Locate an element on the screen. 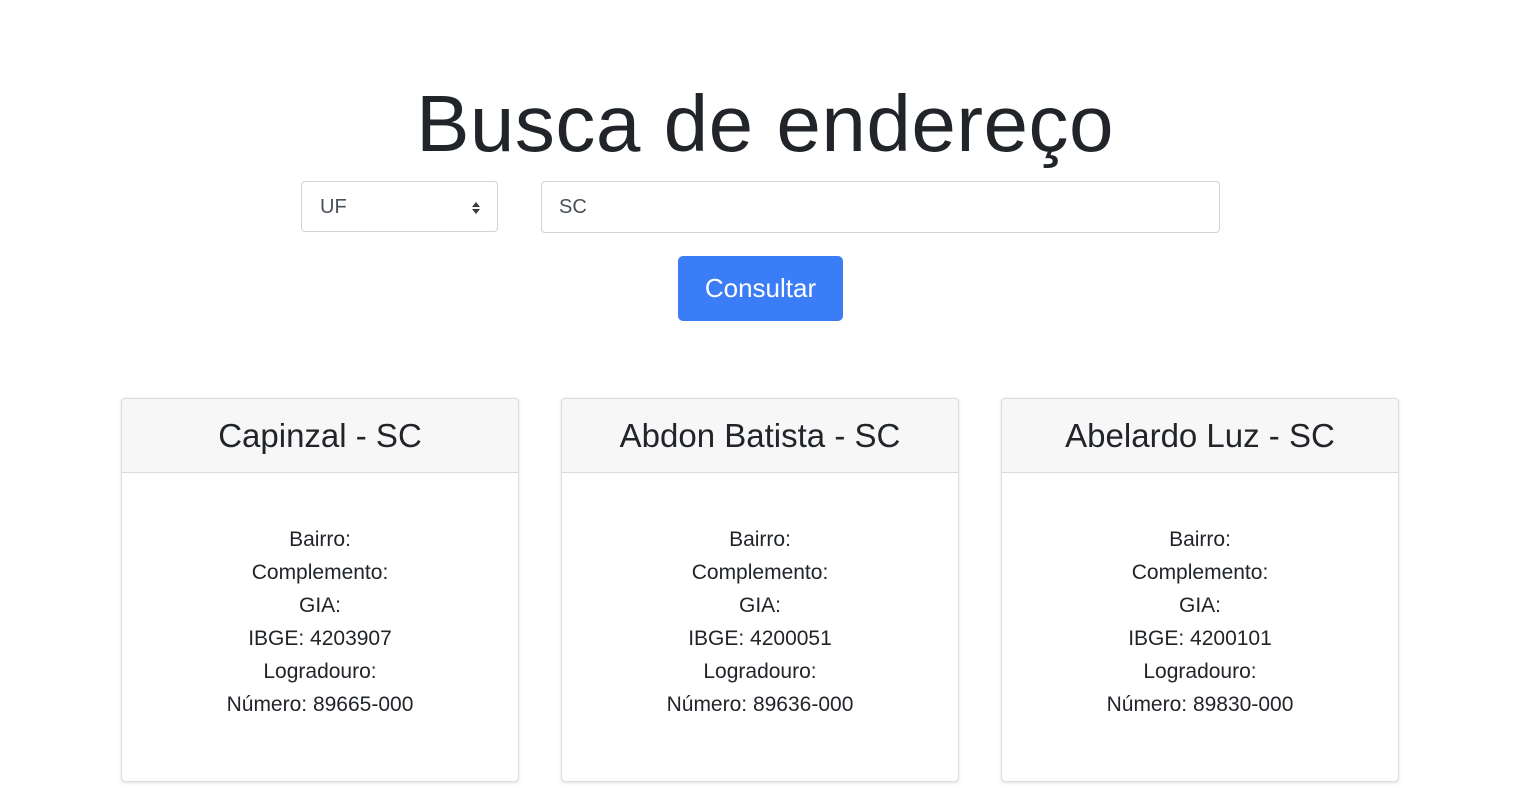 Image resolution: width=1530 pixels, height=797 pixels. uf-select-value: UF is located at coordinates (333, 207).